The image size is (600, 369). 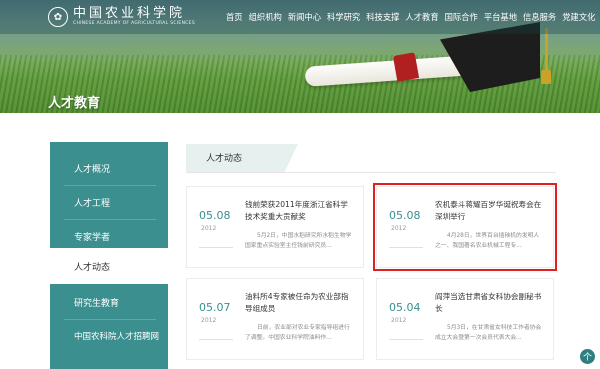 I want to click on sidebar-item-graduate: 研究生教育, so click(x=109, y=302).